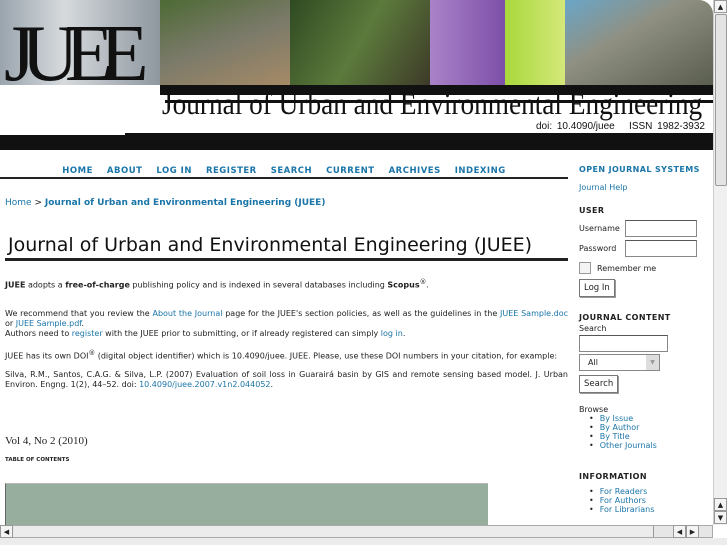 The height and width of the screenshot is (545, 727). I want to click on for-librarians-link: For Librarians, so click(627, 509).